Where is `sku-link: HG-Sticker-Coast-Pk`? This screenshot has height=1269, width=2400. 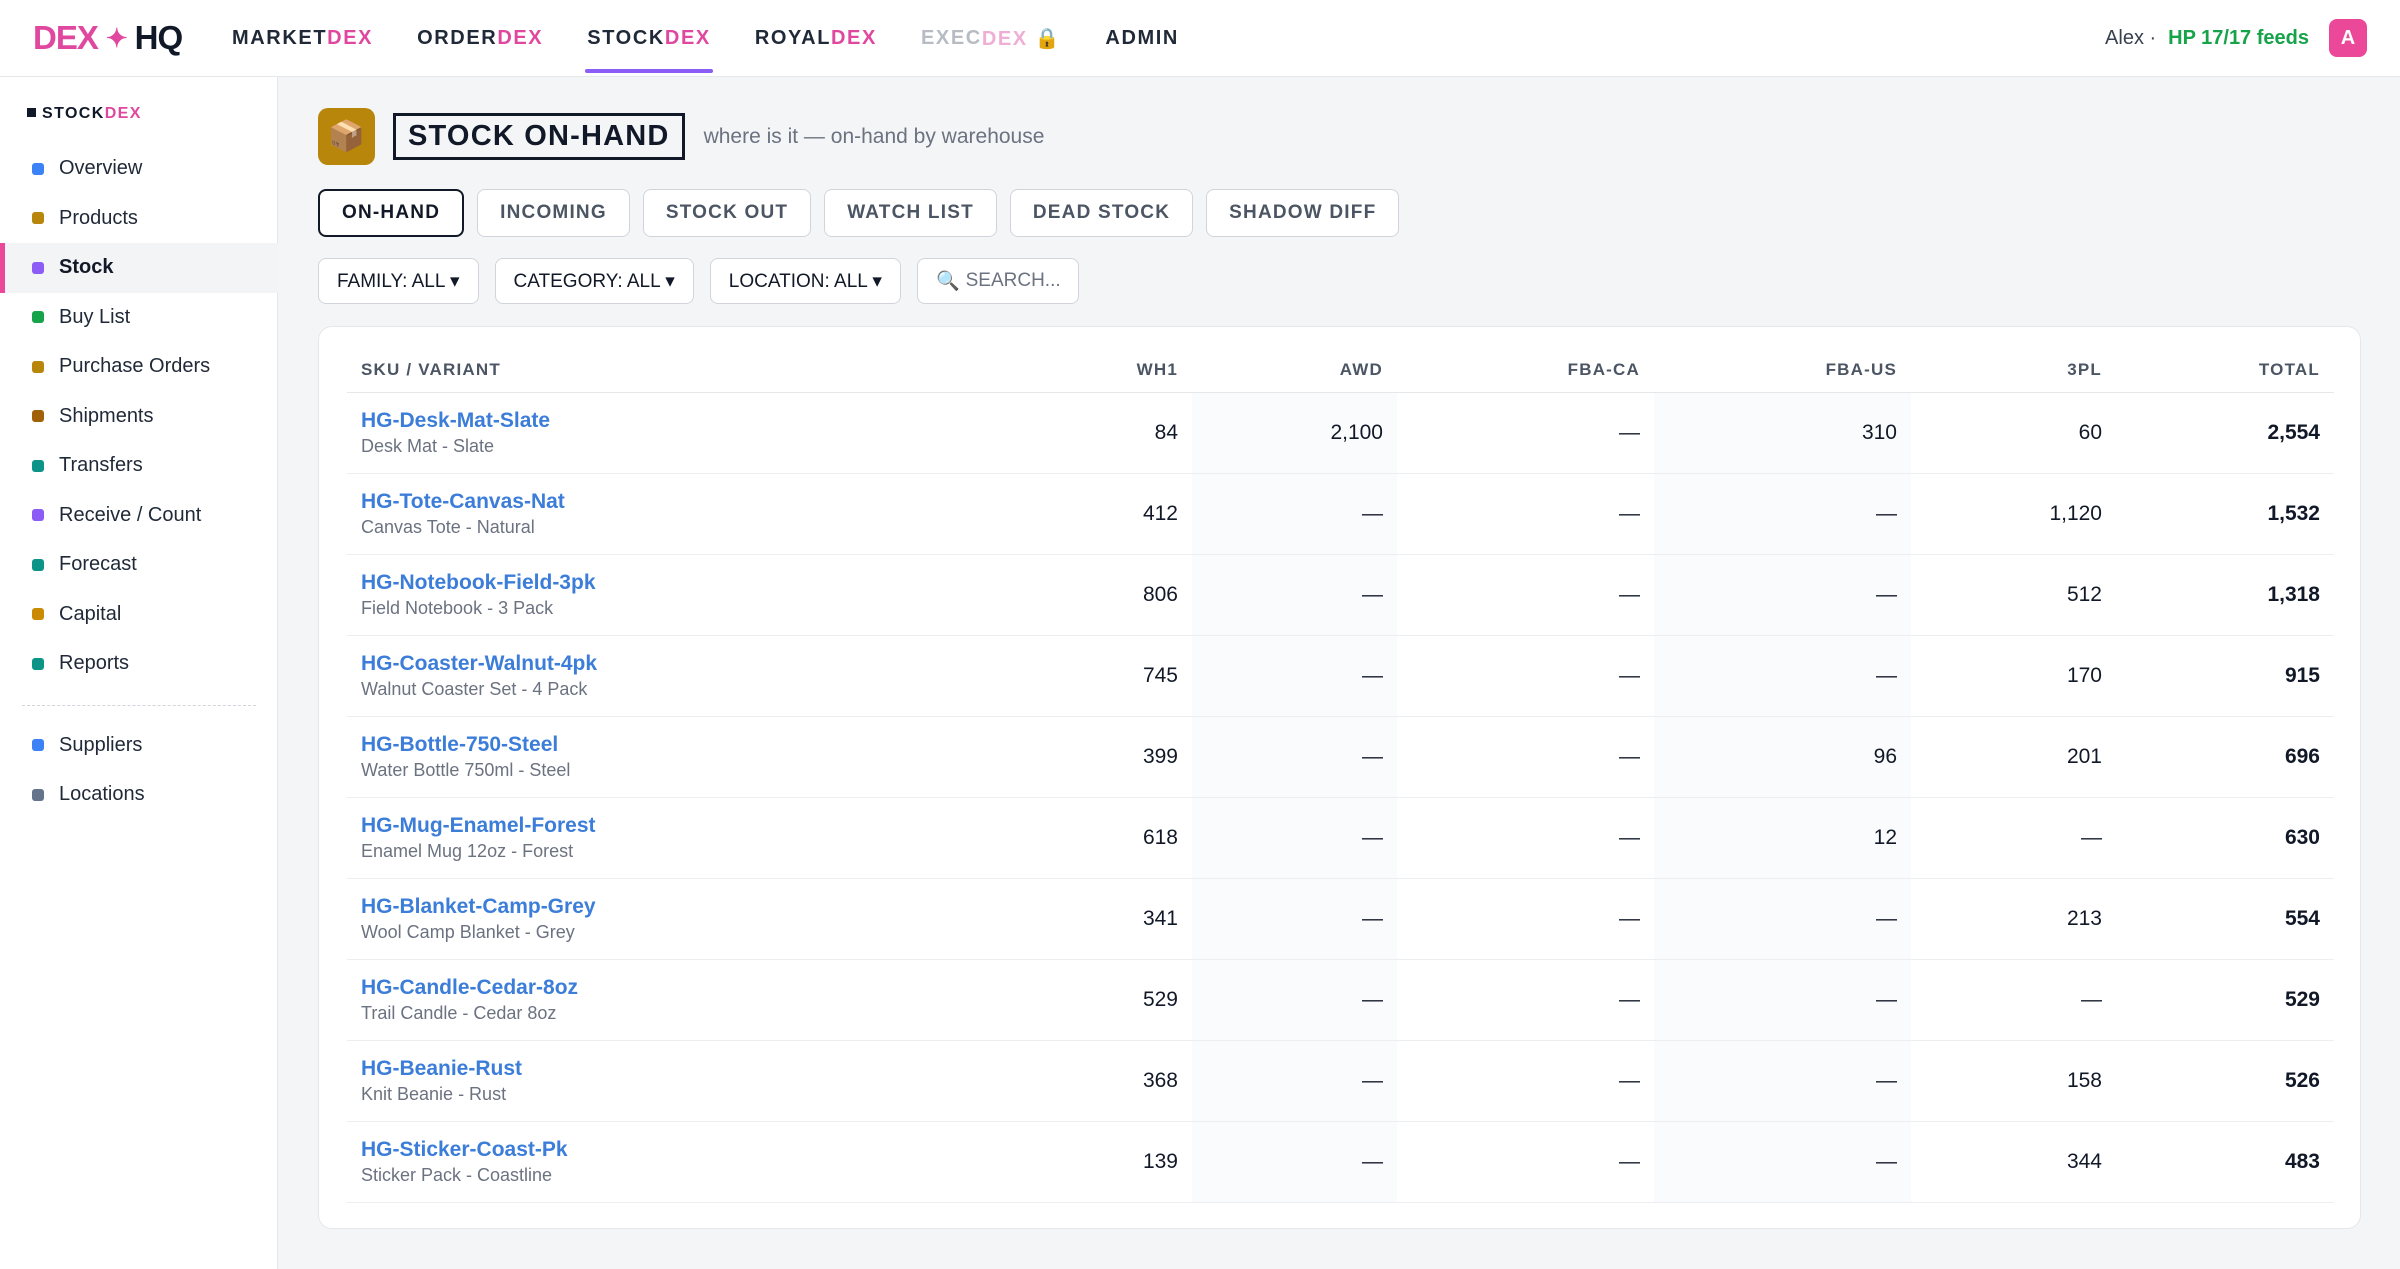 sku-link: HG-Sticker-Coast-Pk is located at coordinates (657, 1150).